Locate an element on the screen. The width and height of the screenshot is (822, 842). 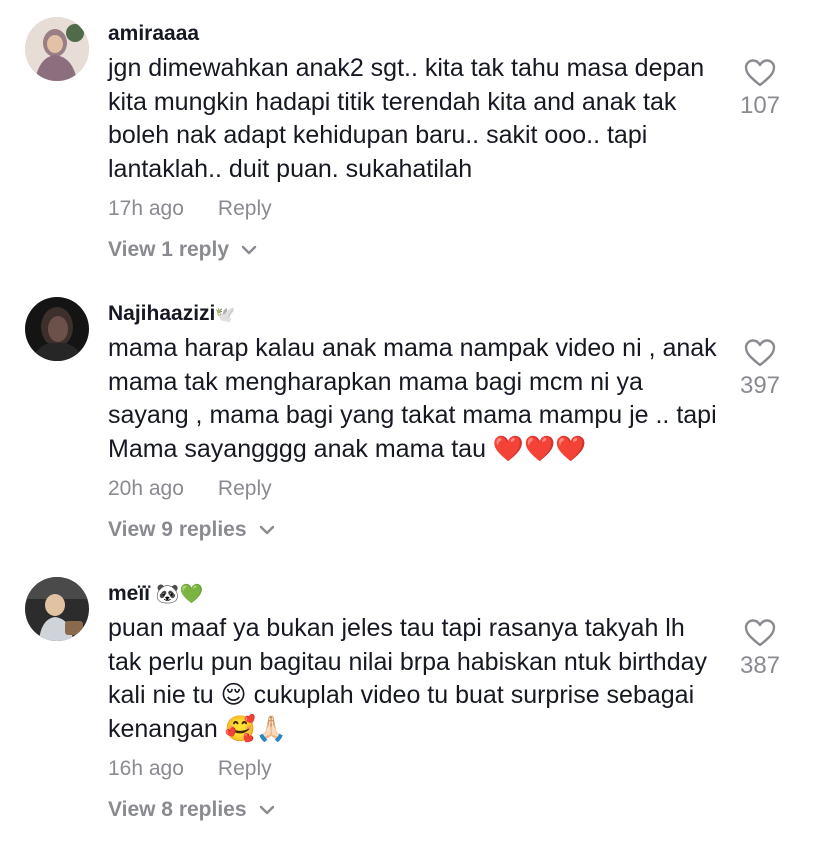
timestamp: 16h ago is located at coordinates (146, 768).